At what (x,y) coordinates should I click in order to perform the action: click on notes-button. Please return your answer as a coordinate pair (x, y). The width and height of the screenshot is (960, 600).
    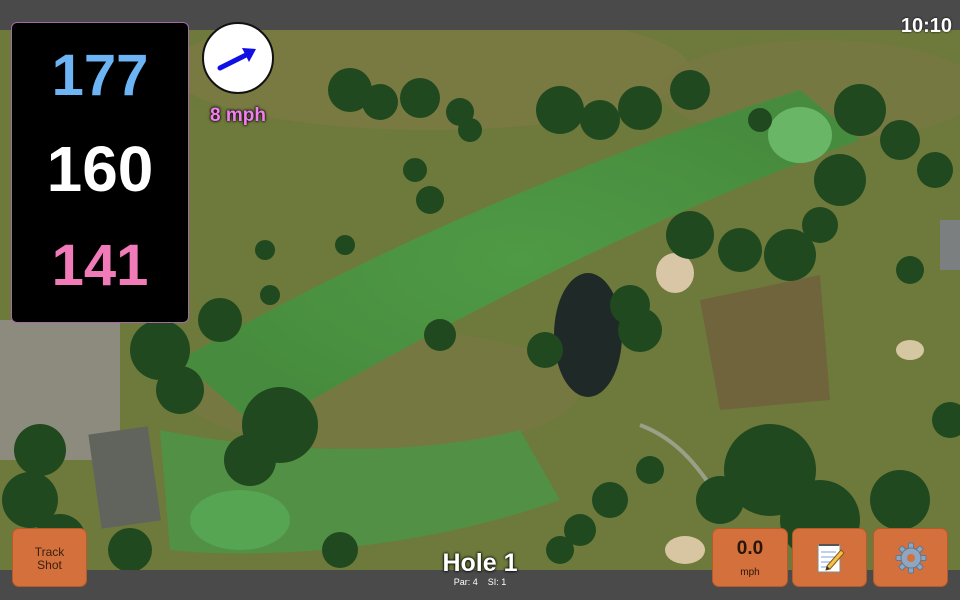
    Looking at the image, I should click on (829, 557).